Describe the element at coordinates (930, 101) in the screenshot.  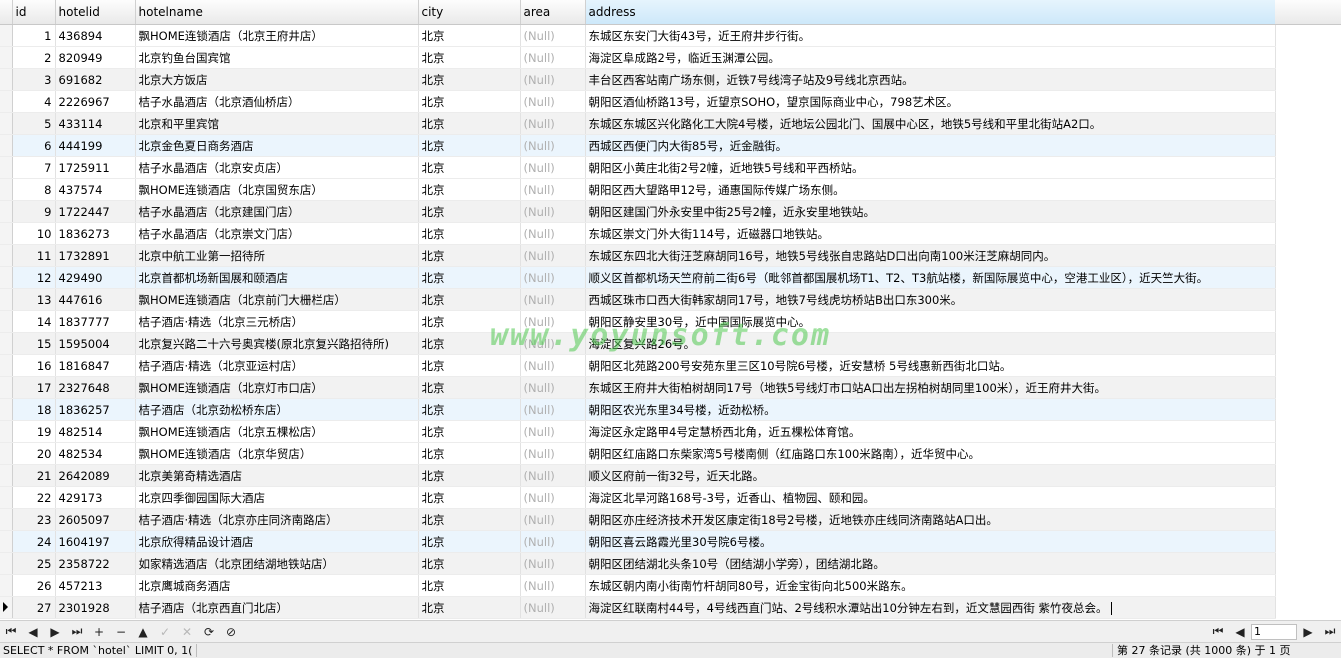
I see `cell-address: 朝阳区酒仙桥路13号，近望京SOHO，望京国际商业中心，798艺术区。` at that location.